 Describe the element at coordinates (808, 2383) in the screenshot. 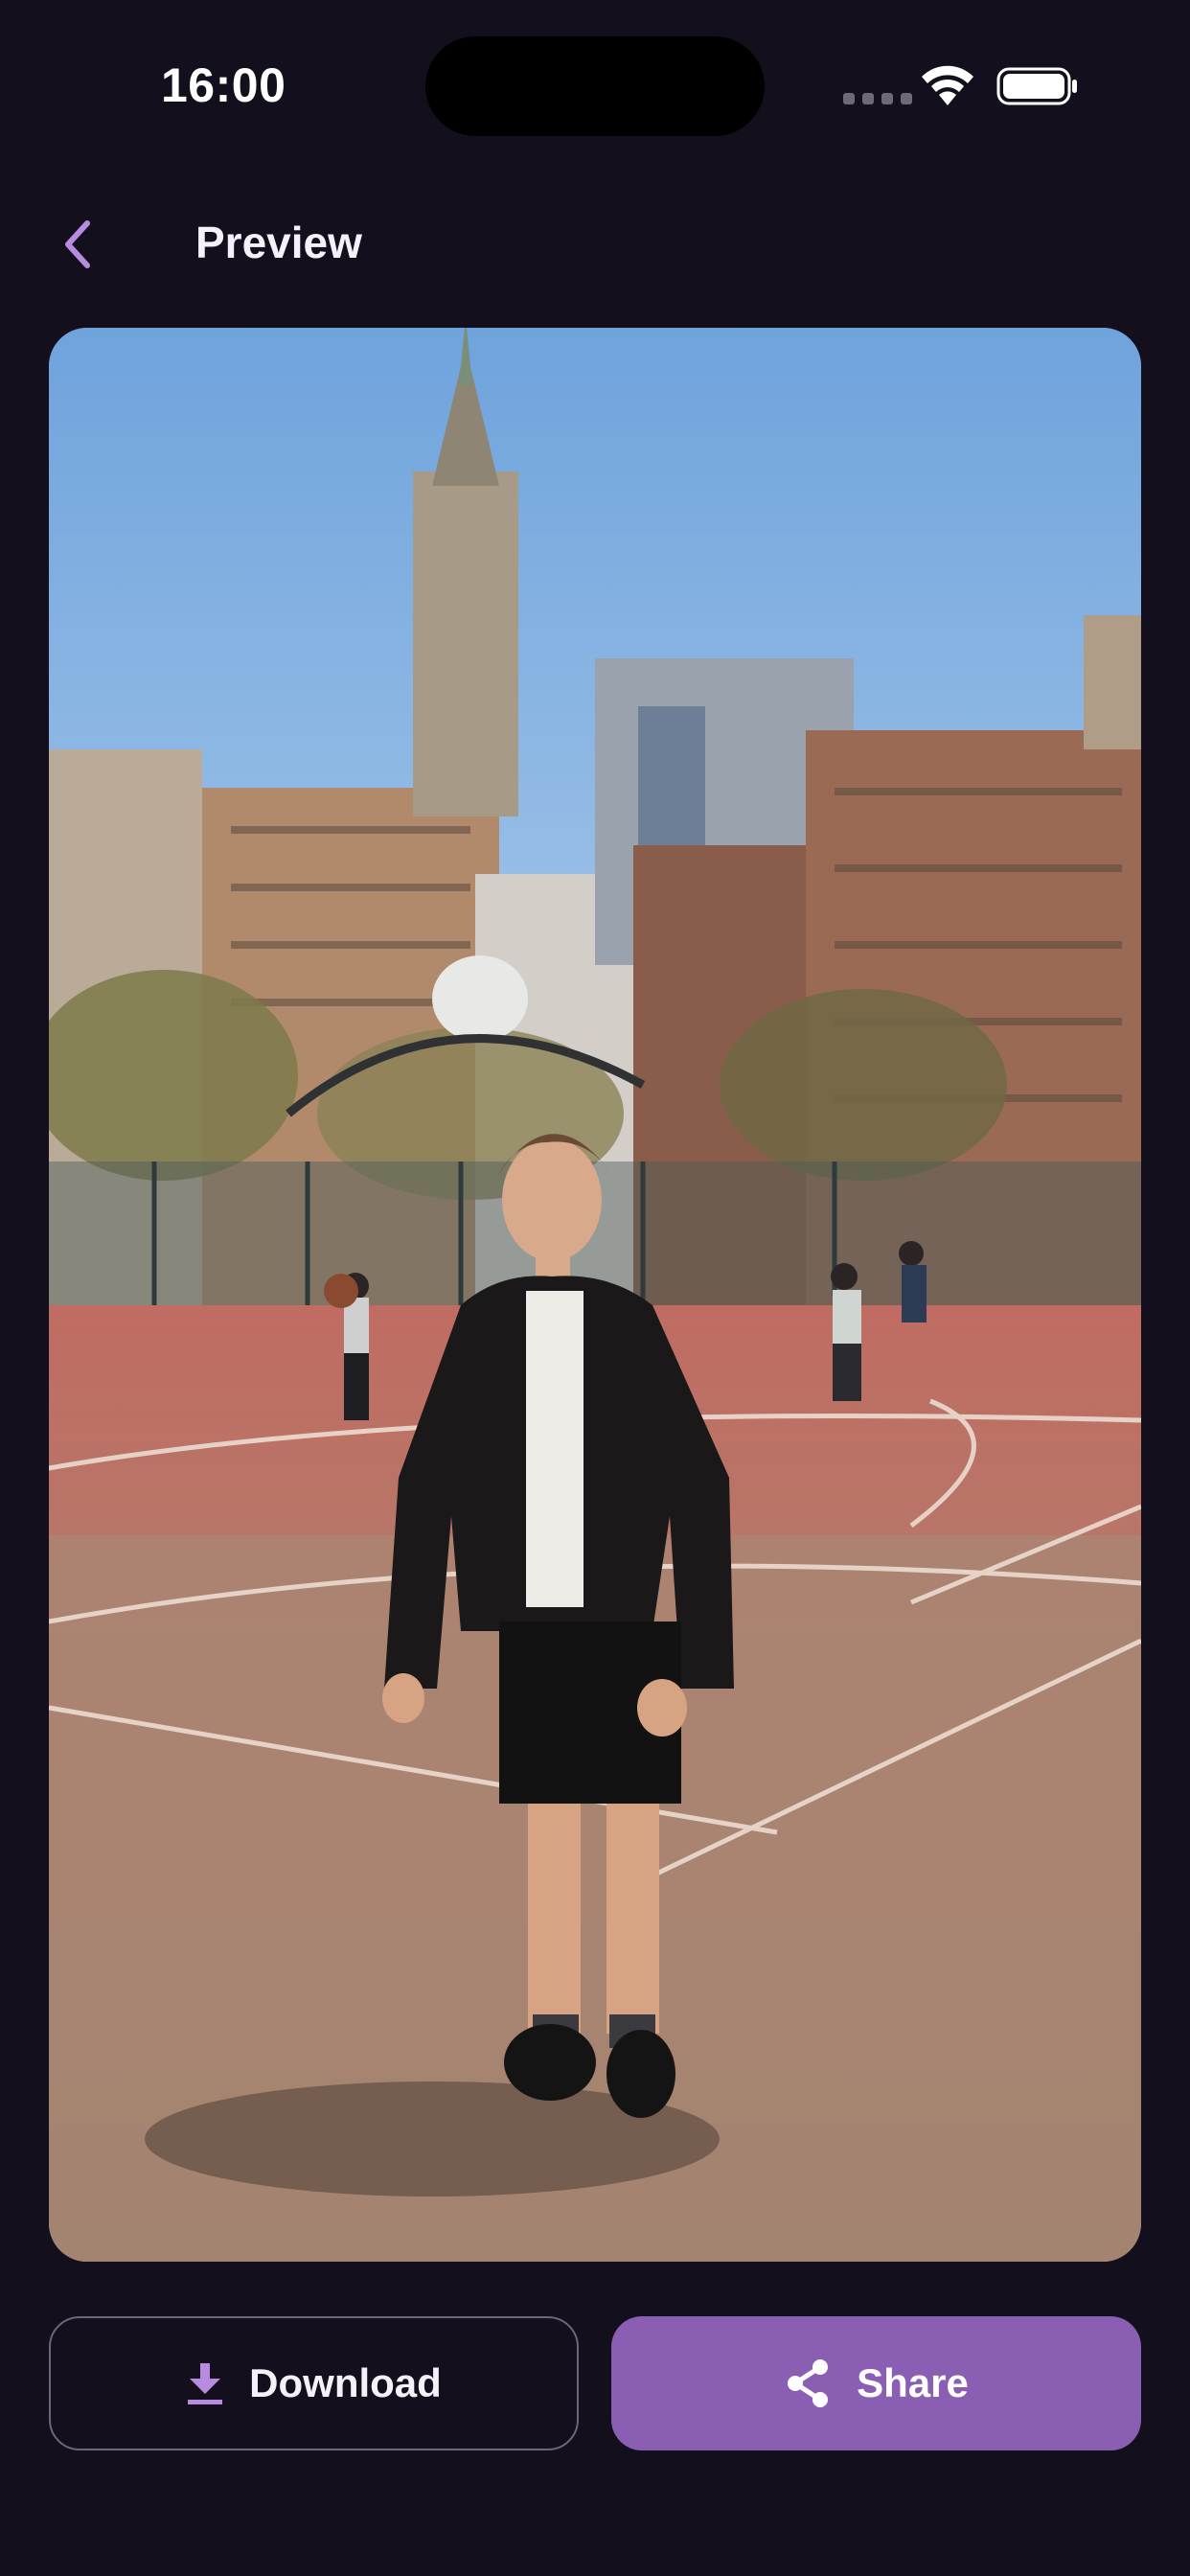

I see `share-icon` at that location.